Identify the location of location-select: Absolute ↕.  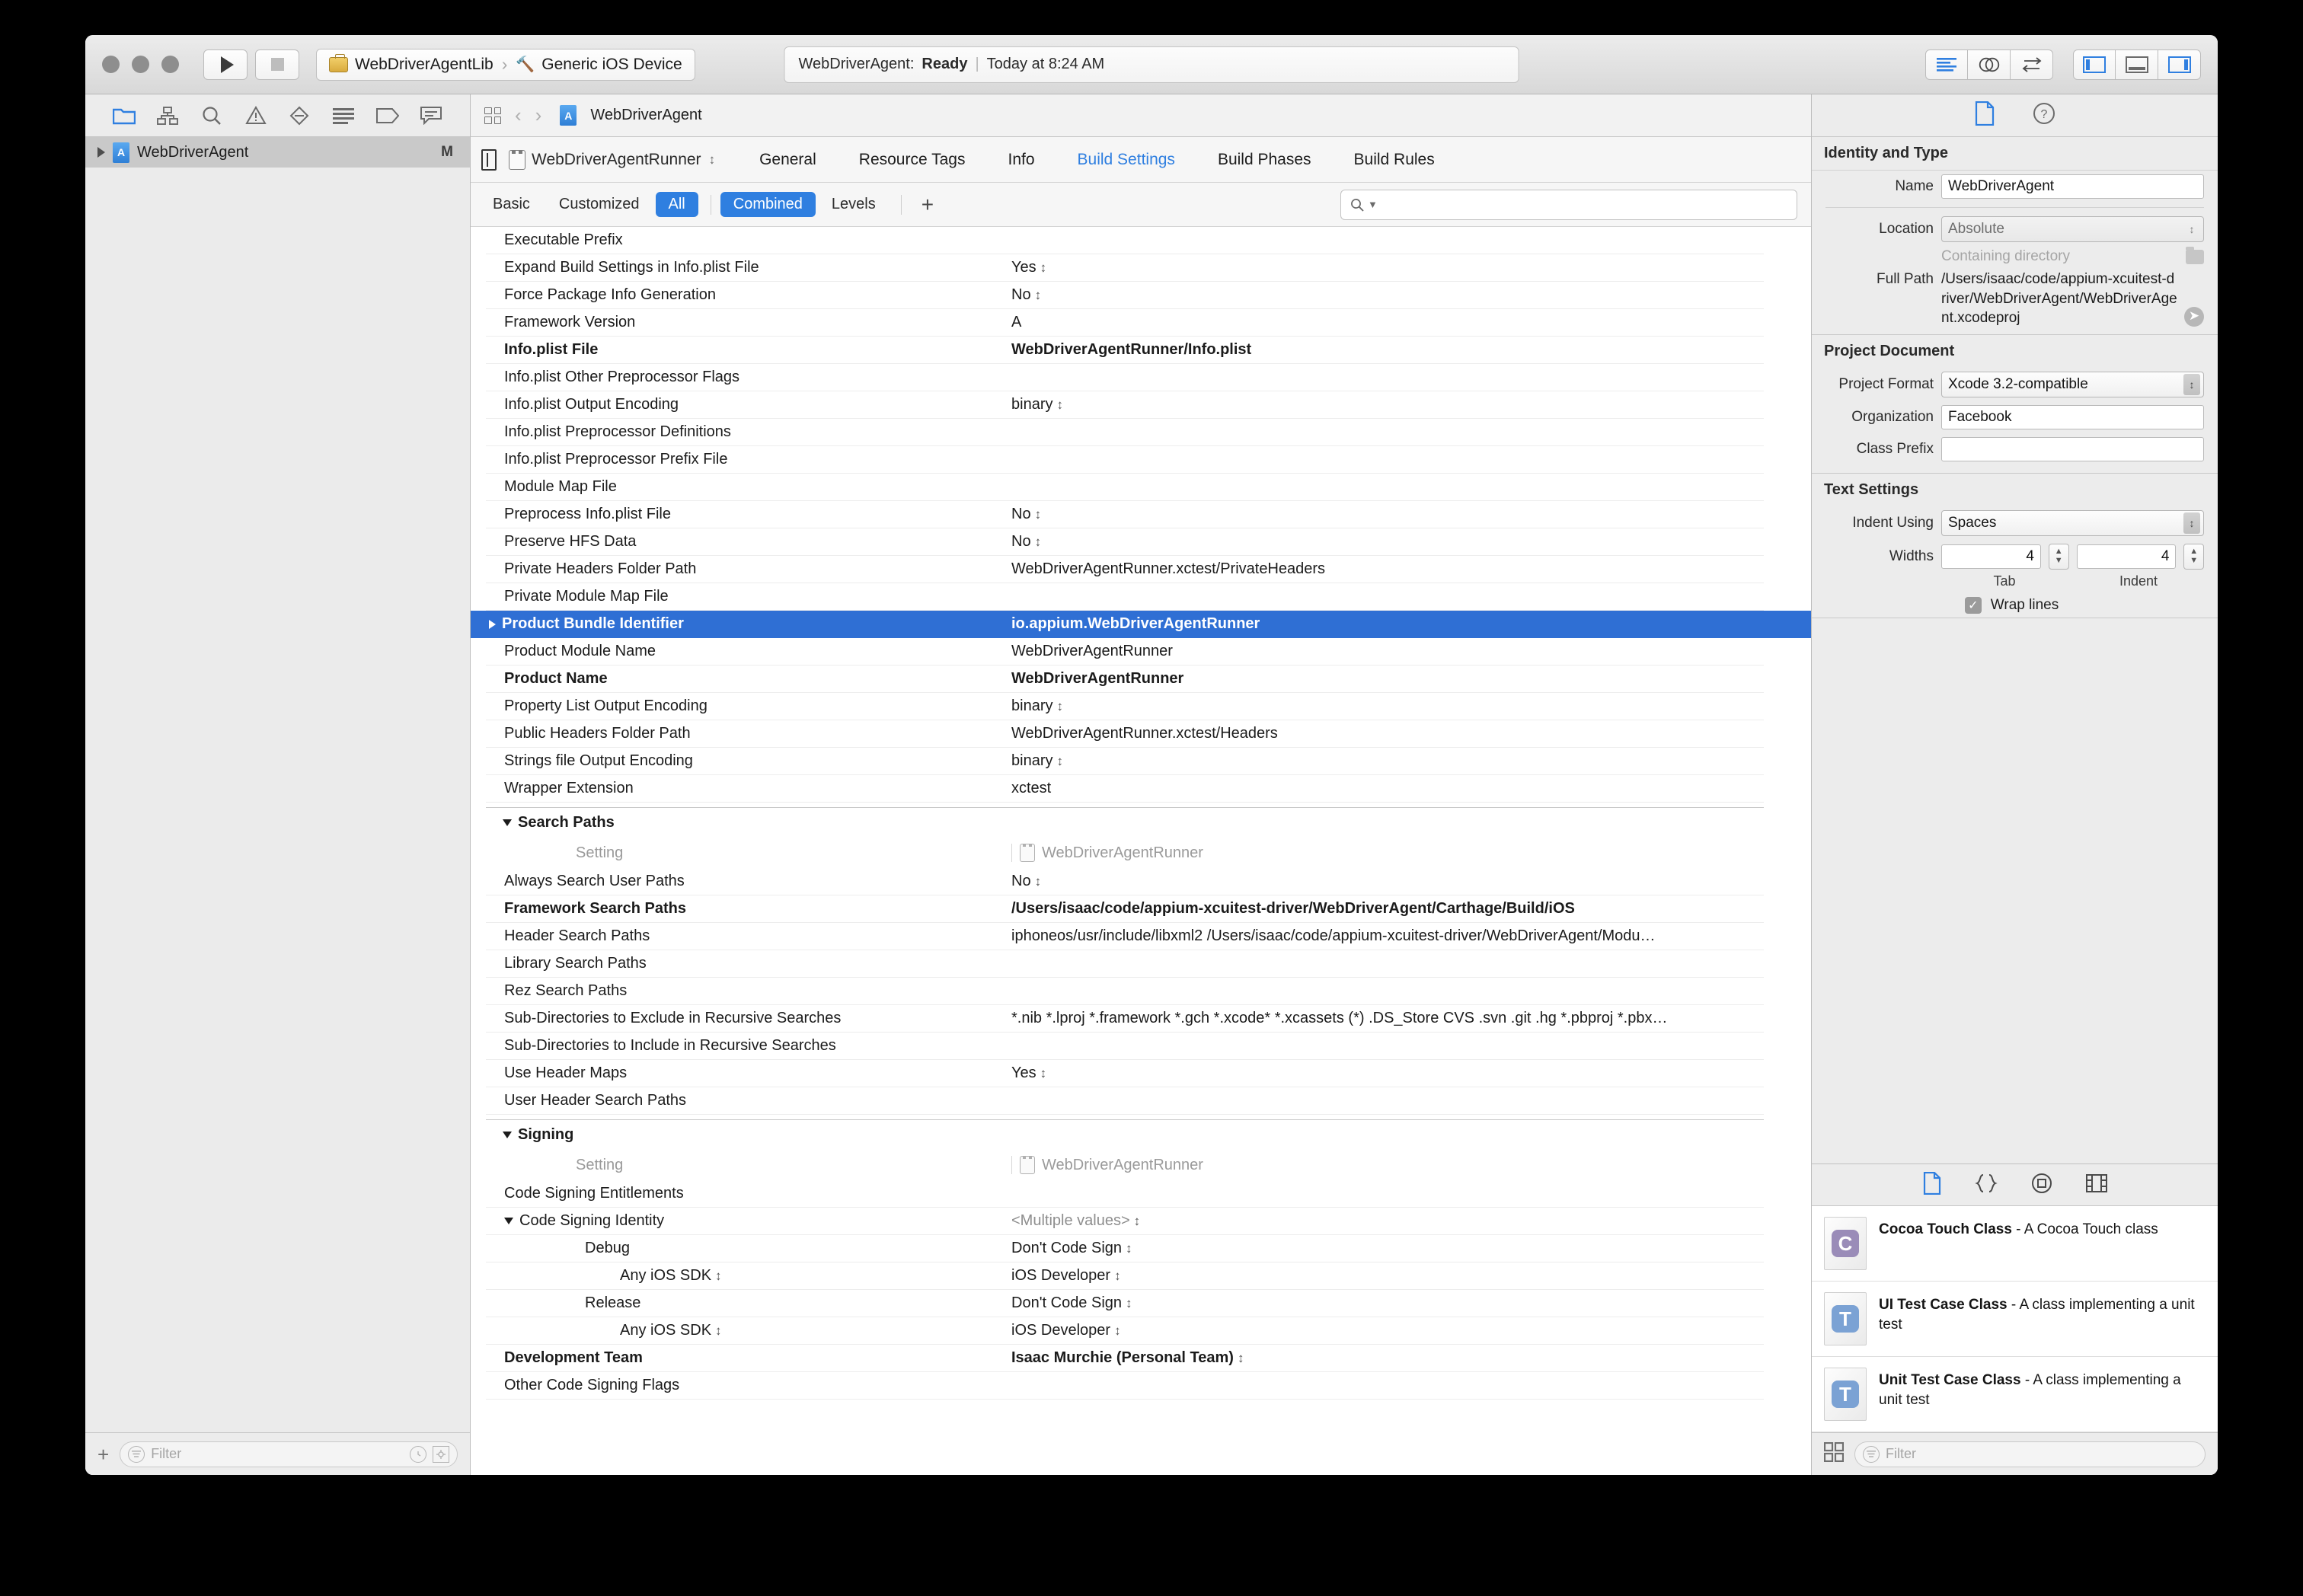
(2072, 229).